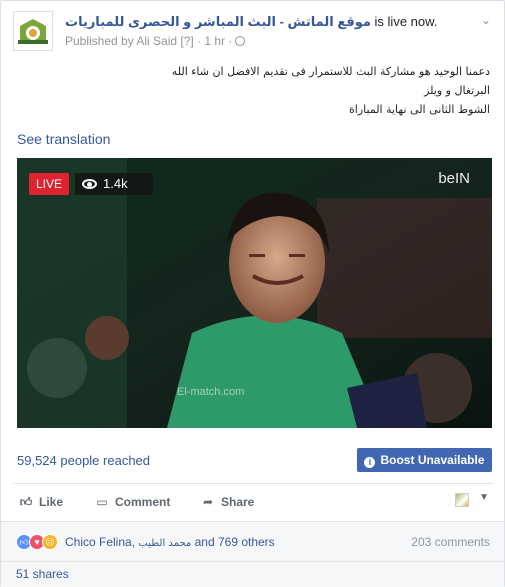 The width and height of the screenshot is (505, 587). I want to click on comment-button: ▭ Comment, so click(132, 502).